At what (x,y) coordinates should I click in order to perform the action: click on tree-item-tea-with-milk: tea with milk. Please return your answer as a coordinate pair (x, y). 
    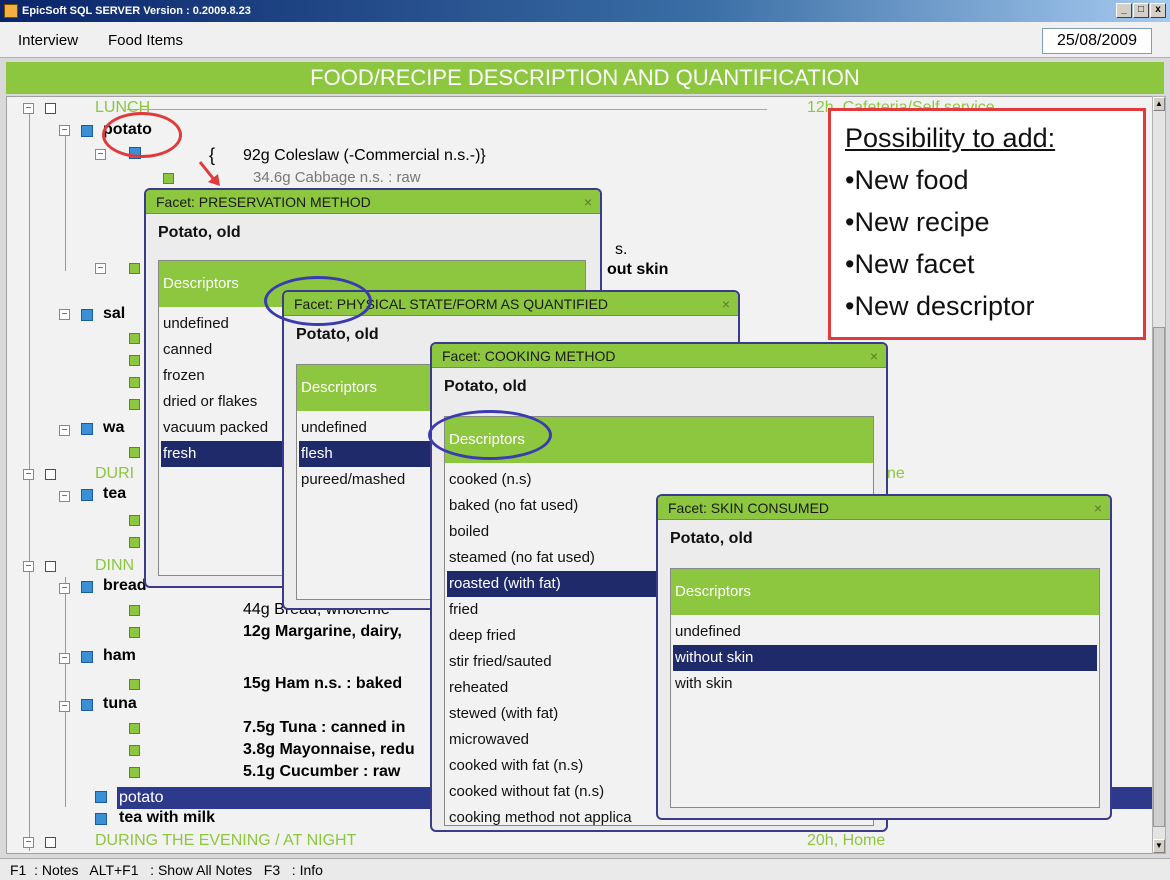
    Looking at the image, I should click on (167, 818).